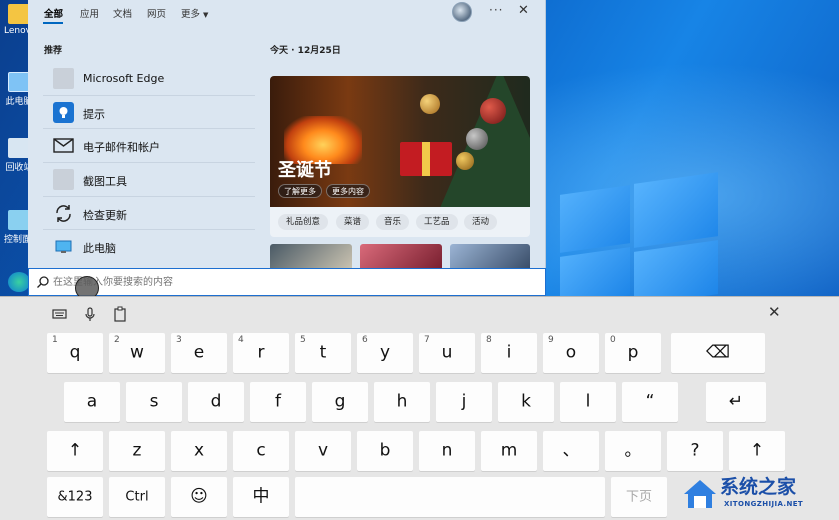  Describe the element at coordinates (393, 222) in the screenshot. I see `tag-music: 音乐` at that location.